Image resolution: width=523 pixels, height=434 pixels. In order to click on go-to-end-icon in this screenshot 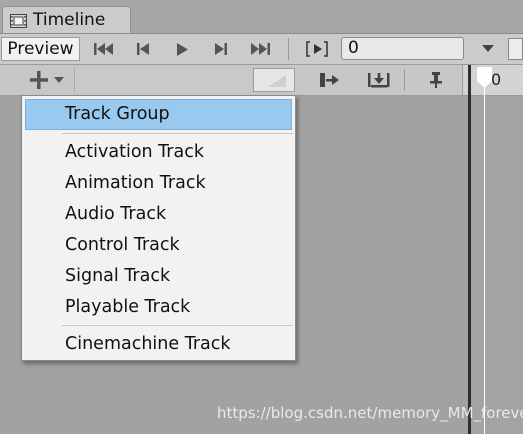, I will do `click(260, 49)`.